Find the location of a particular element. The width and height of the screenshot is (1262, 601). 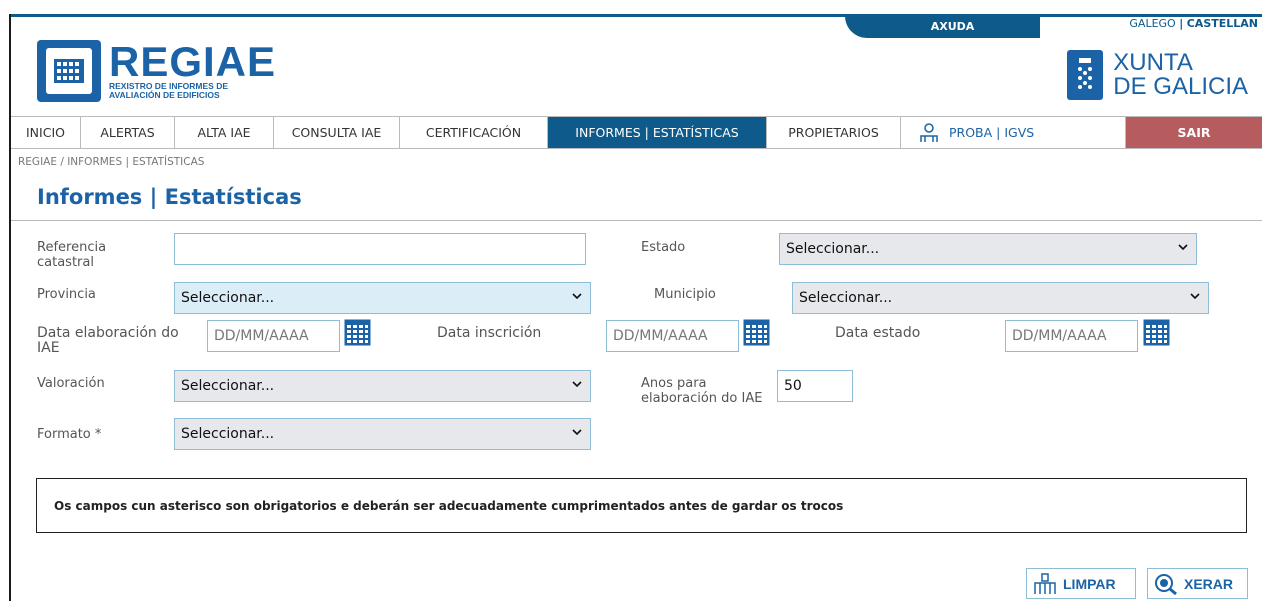

user-menu: PROBA | IGVS is located at coordinates (1013, 132).